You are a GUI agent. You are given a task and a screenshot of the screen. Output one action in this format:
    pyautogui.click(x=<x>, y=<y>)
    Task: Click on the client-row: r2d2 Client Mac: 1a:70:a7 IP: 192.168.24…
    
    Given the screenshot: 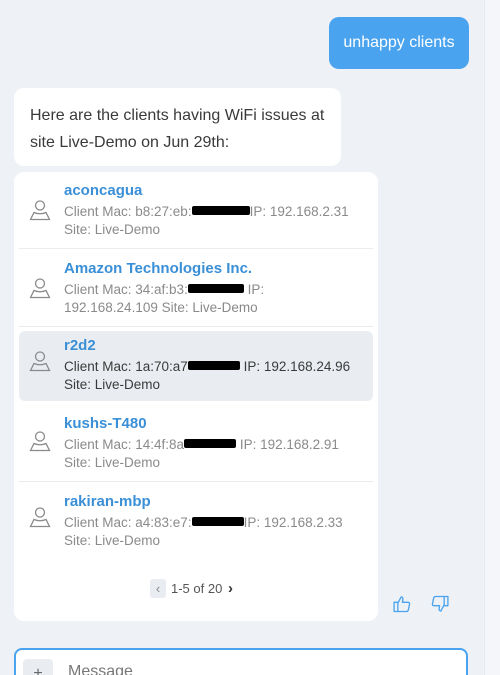 What is the action you would take?
    pyautogui.click(x=196, y=366)
    